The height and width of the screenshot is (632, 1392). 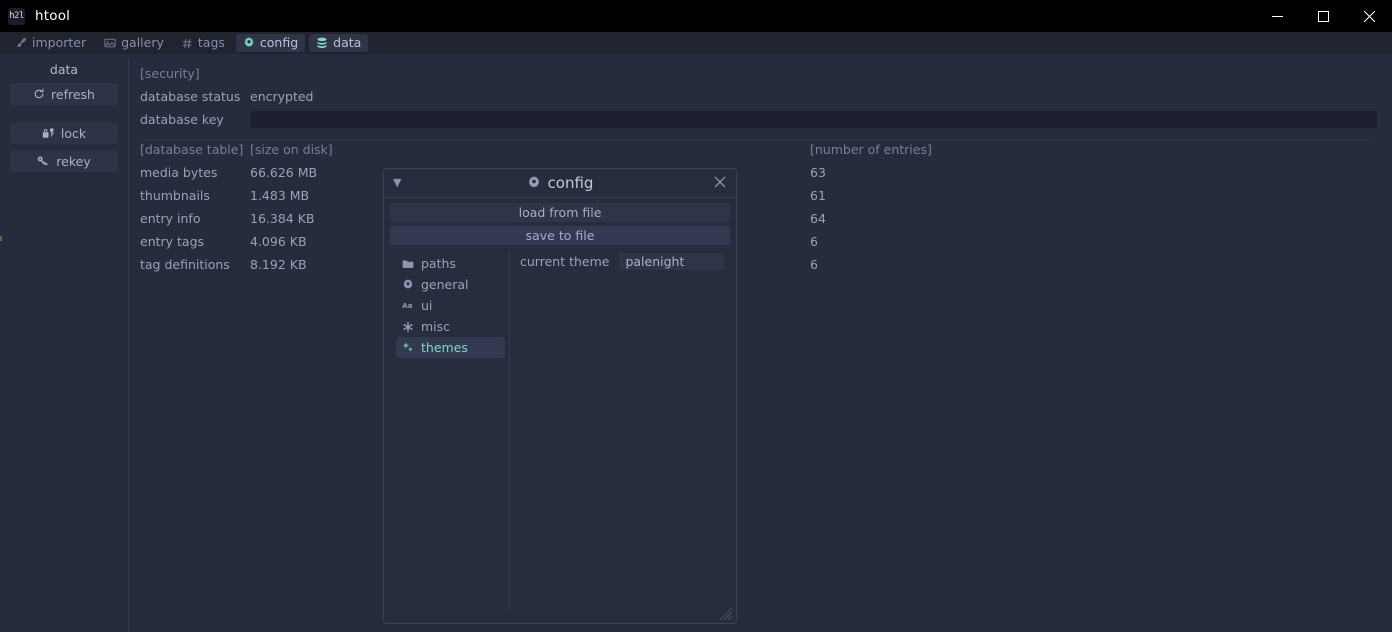 I want to click on config-nav-label: misc, so click(x=436, y=326).